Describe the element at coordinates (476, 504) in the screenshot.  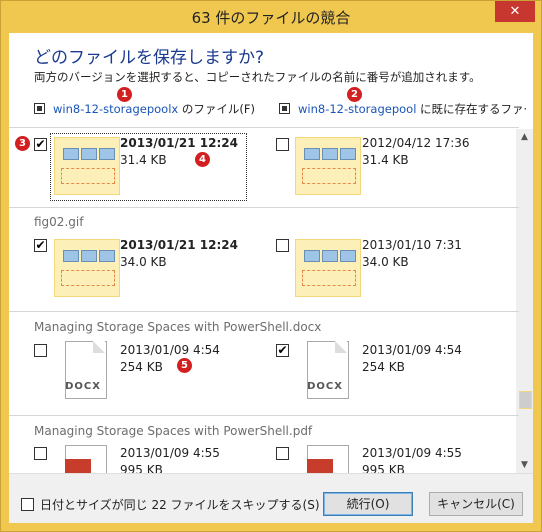
I see `cancel-button: キャンセル(C)` at that location.